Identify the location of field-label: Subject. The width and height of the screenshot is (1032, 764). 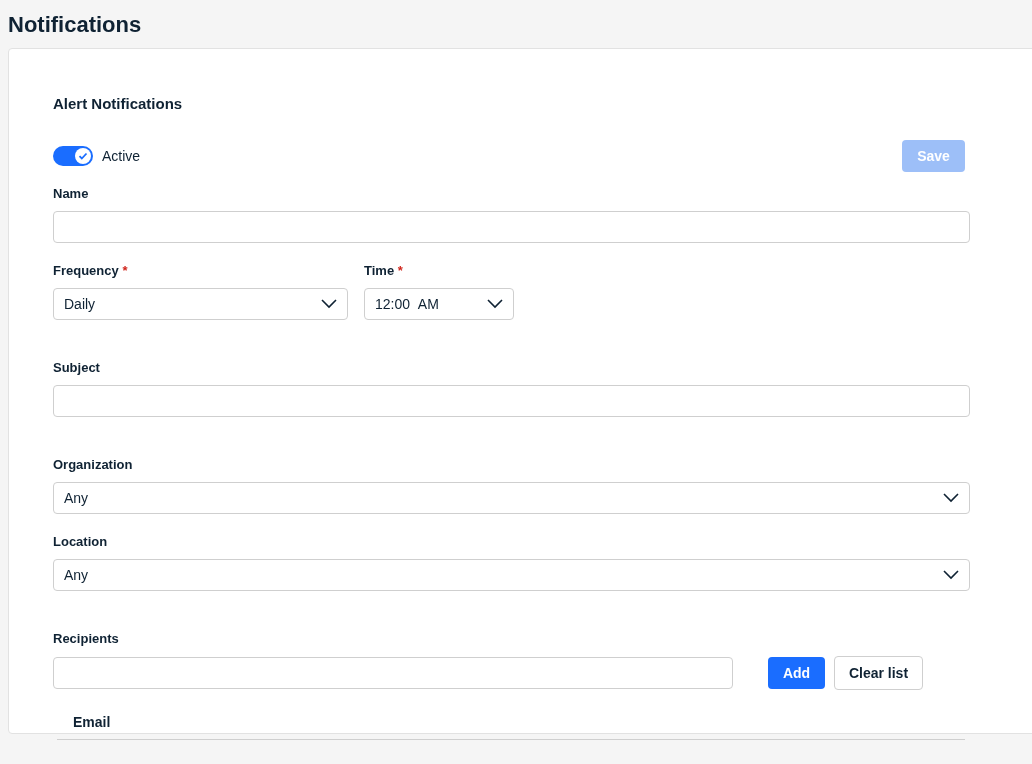
(76, 367).